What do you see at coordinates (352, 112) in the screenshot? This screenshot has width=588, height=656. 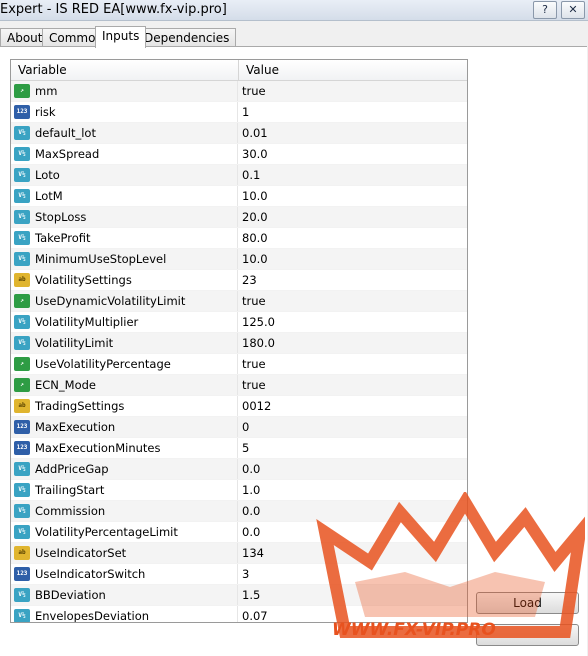 I see `value-cell: 1` at bounding box center [352, 112].